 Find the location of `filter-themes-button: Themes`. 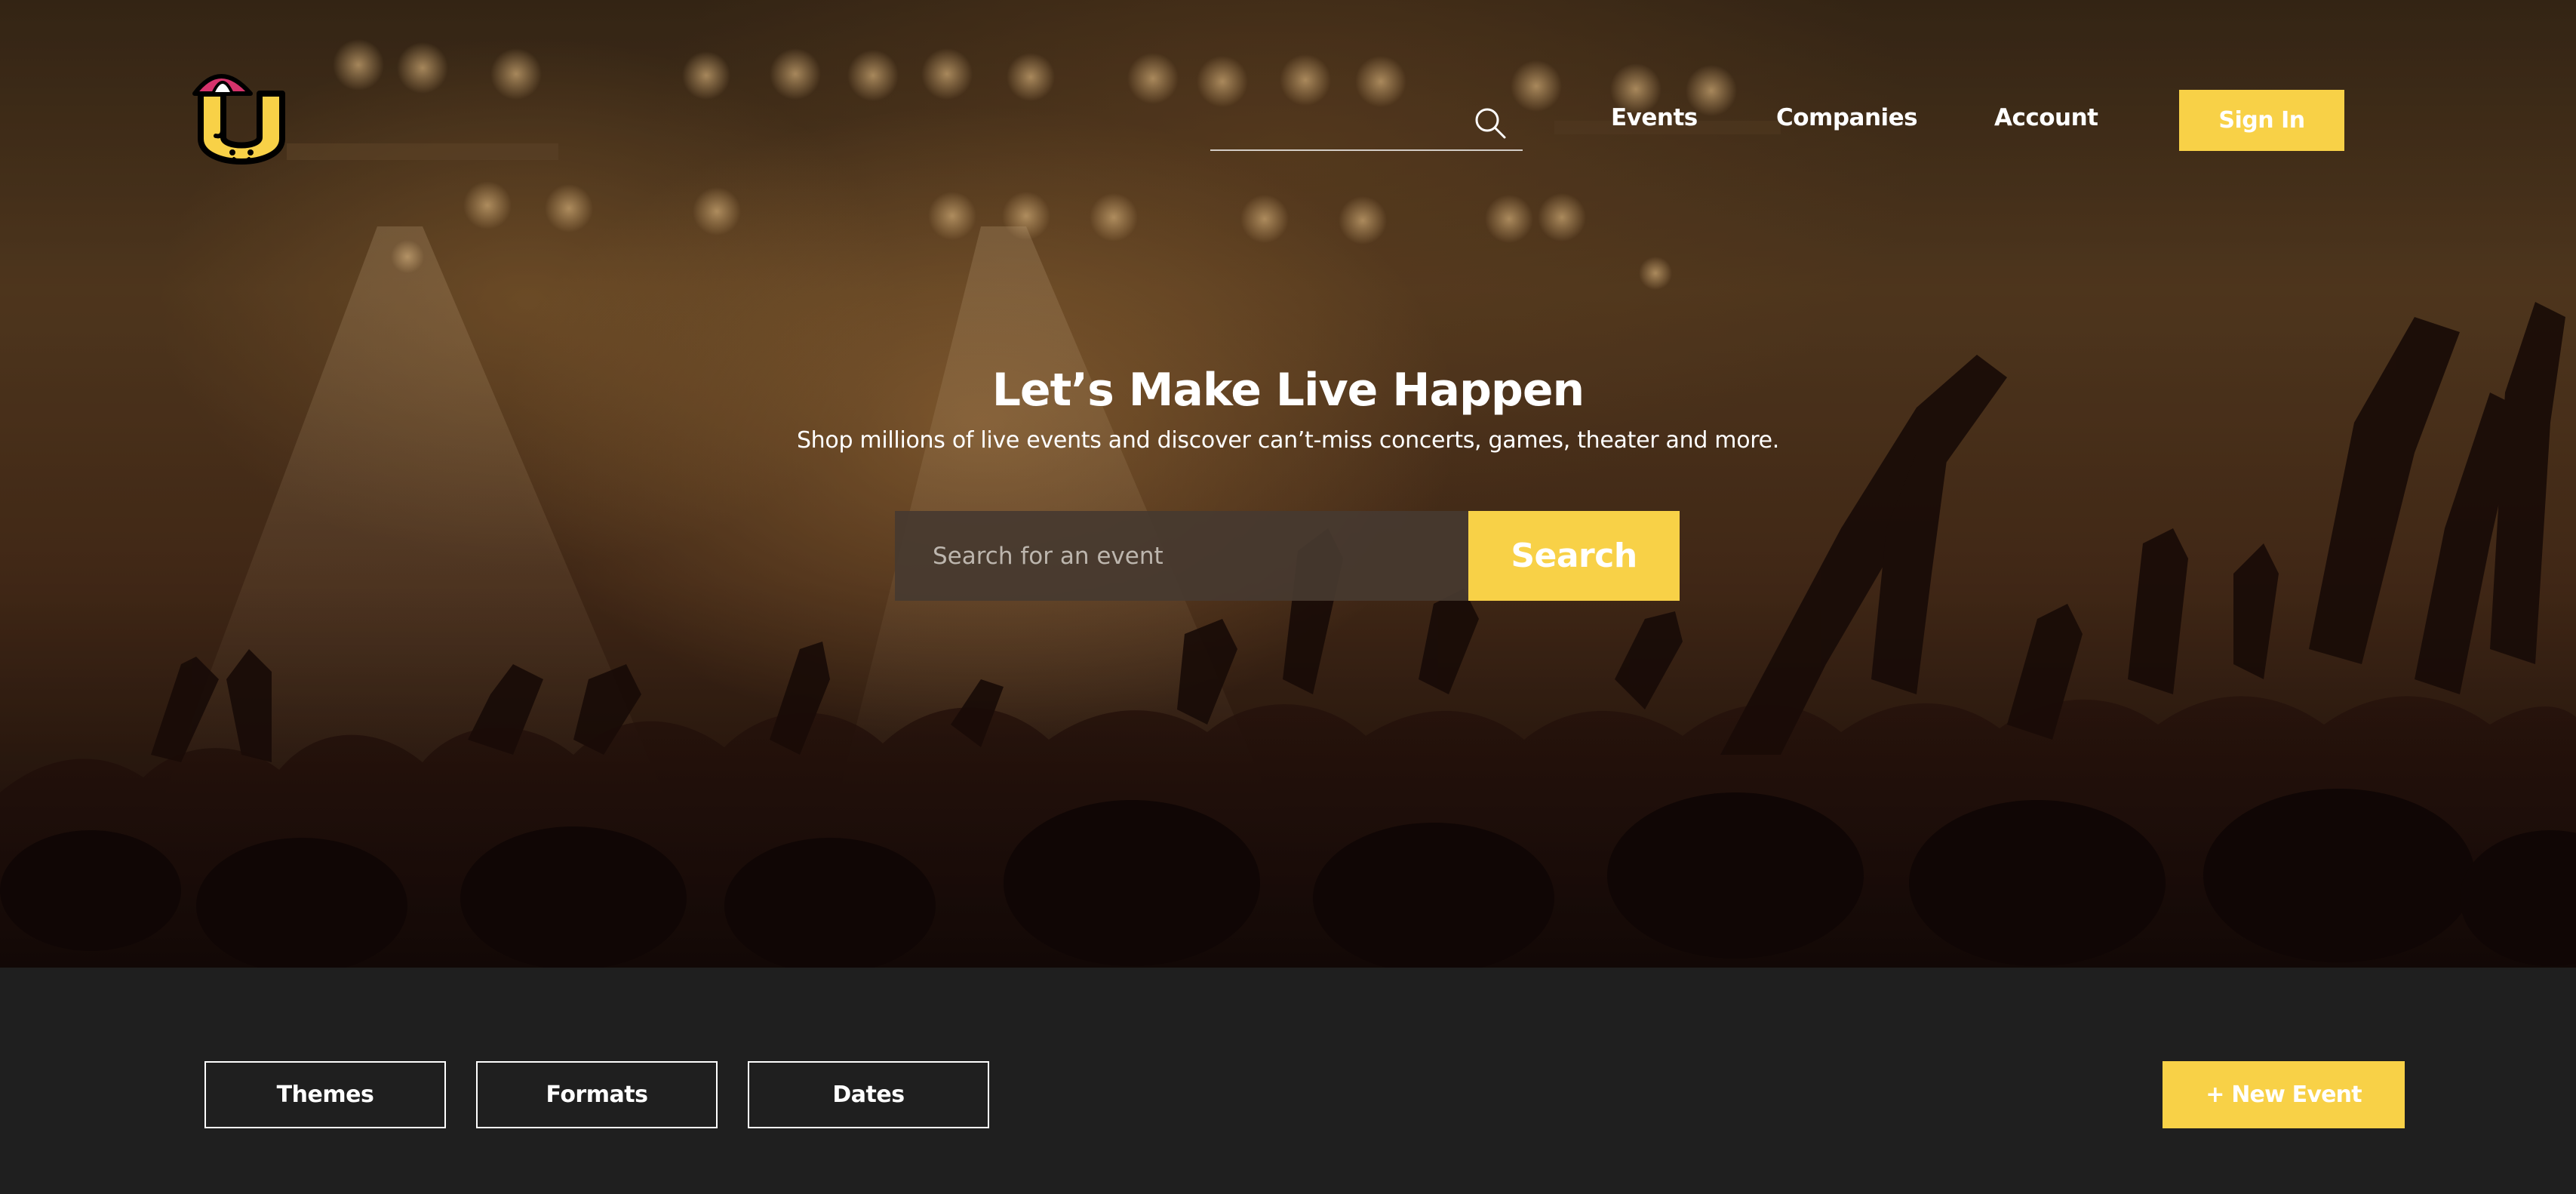

filter-themes-button: Themes is located at coordinates (325, 1094).